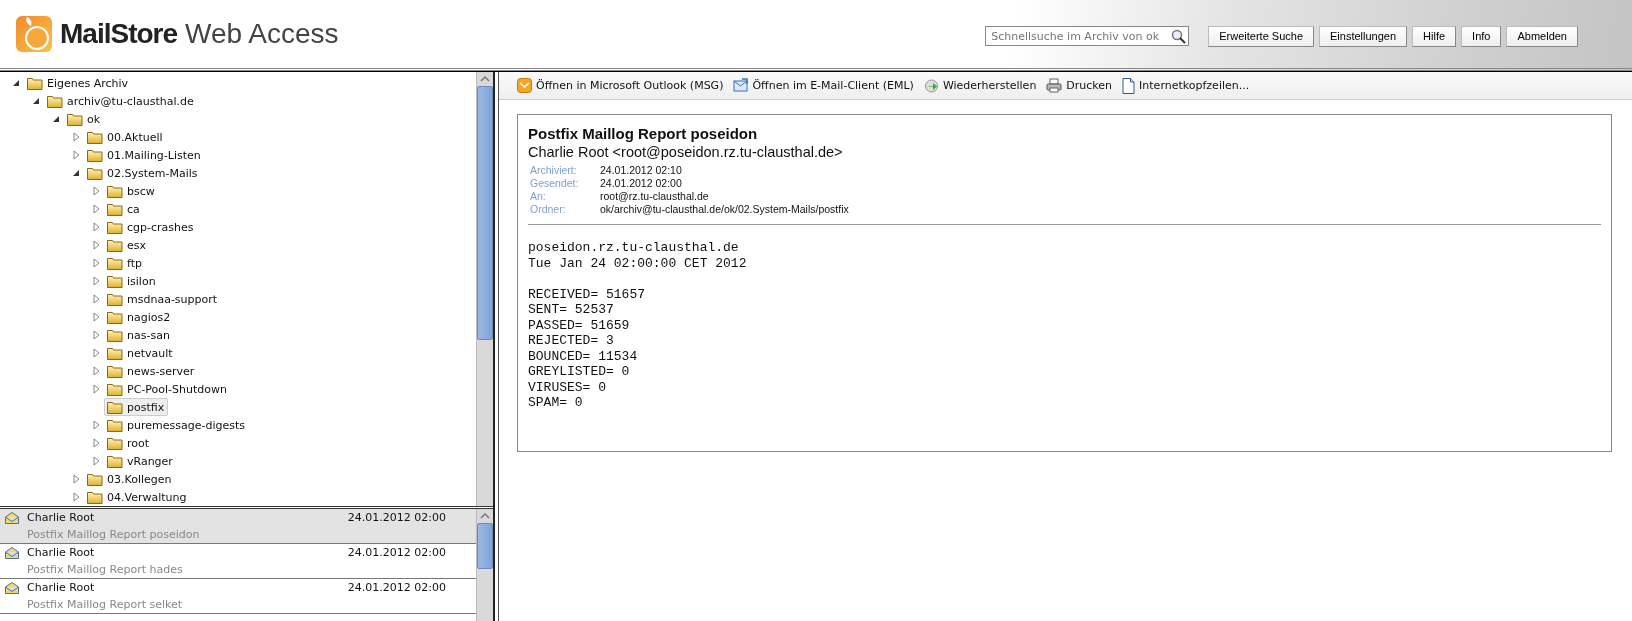  I want to click on body-line: PASSED= 51659, so click(579, 325).